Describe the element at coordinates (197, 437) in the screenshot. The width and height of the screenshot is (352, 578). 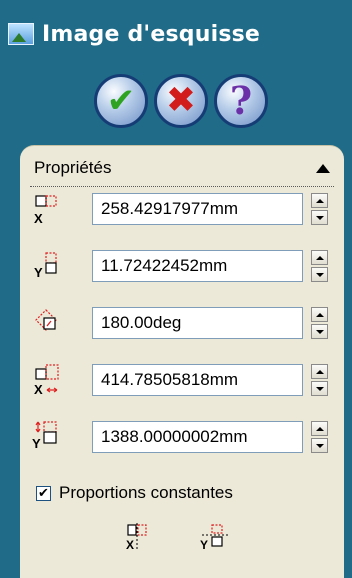
I see `height-input: 1388.00000002mm` at that location.